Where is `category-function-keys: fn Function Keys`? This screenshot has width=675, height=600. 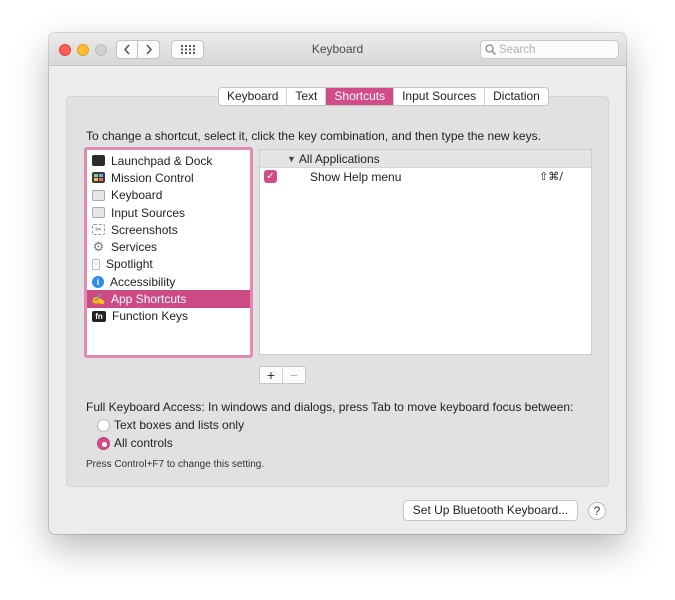 category-function-keys: fn Function Keys is located at coordinates (168, 316).